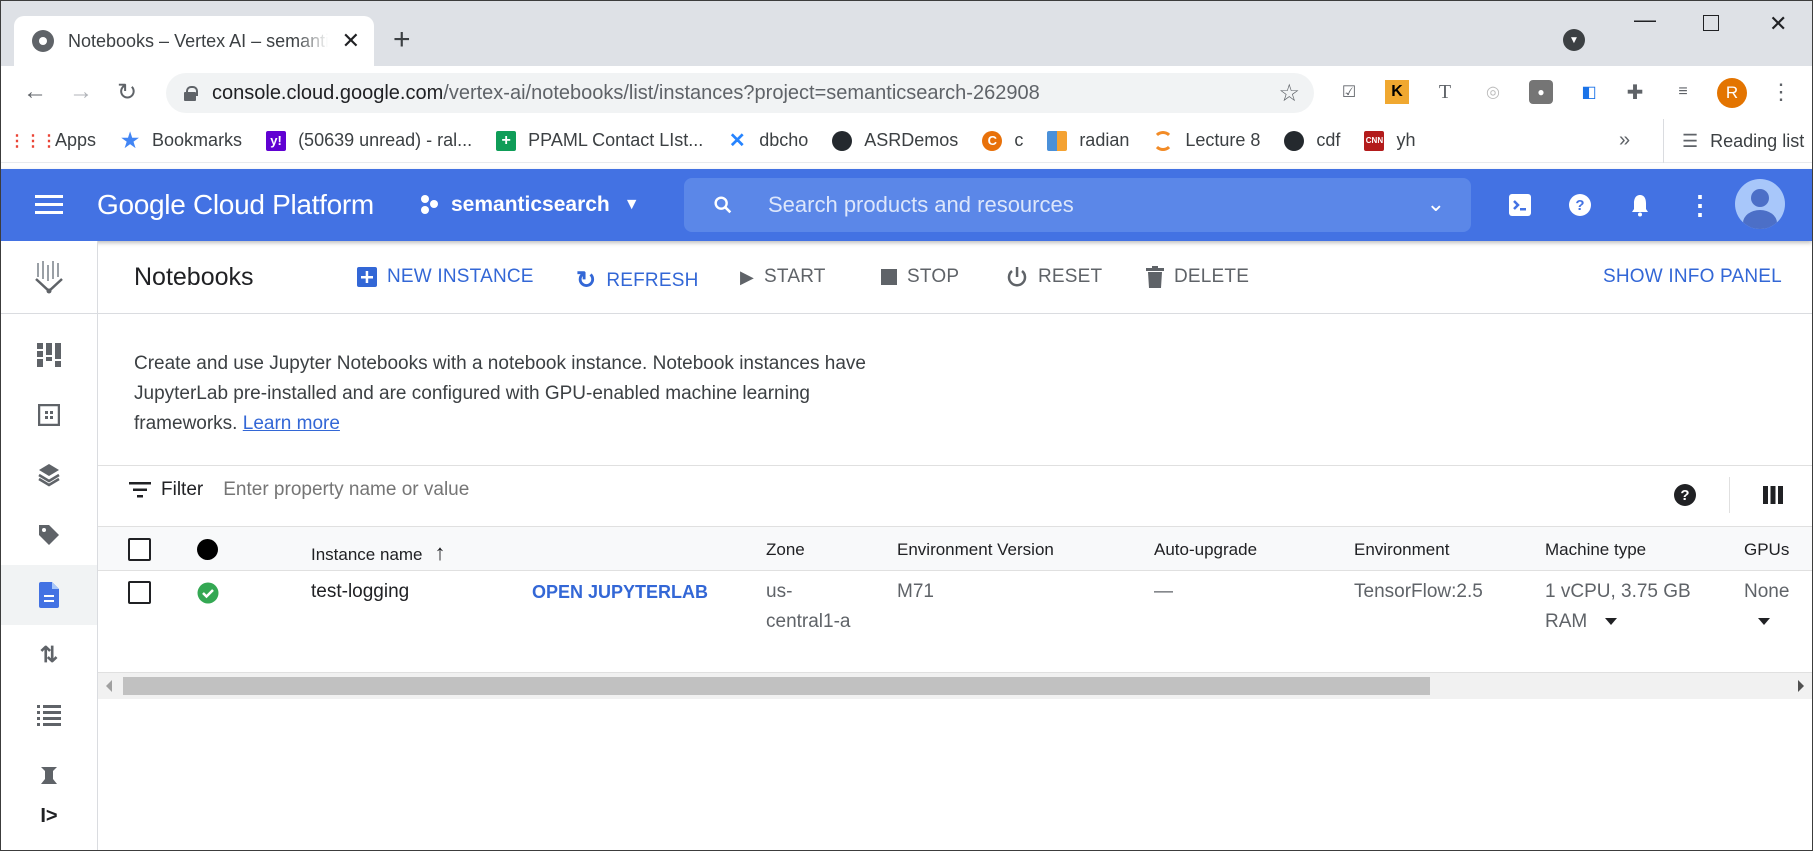 This screenshot has width=1813, height=851. I want to click on close-tab-icon: ✕, so click(351, 41).